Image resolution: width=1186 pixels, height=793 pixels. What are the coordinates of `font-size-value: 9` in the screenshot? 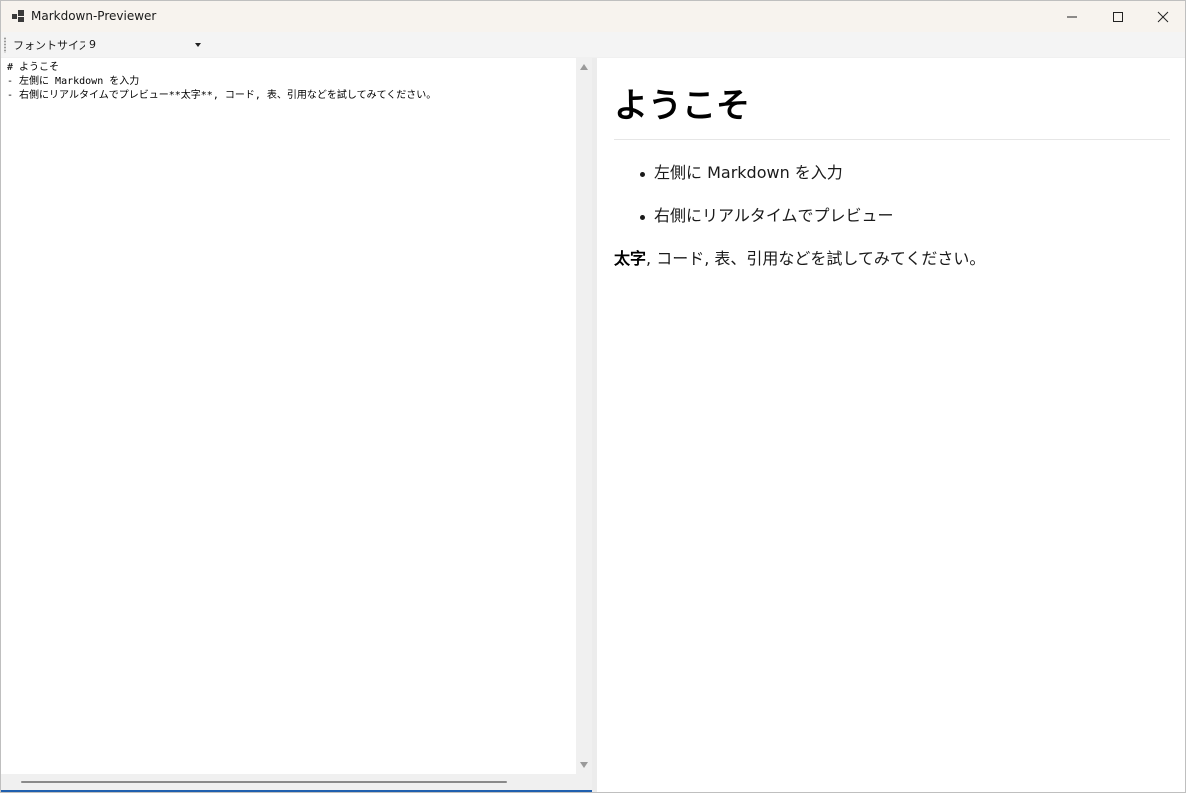 It's located at (92, 44).